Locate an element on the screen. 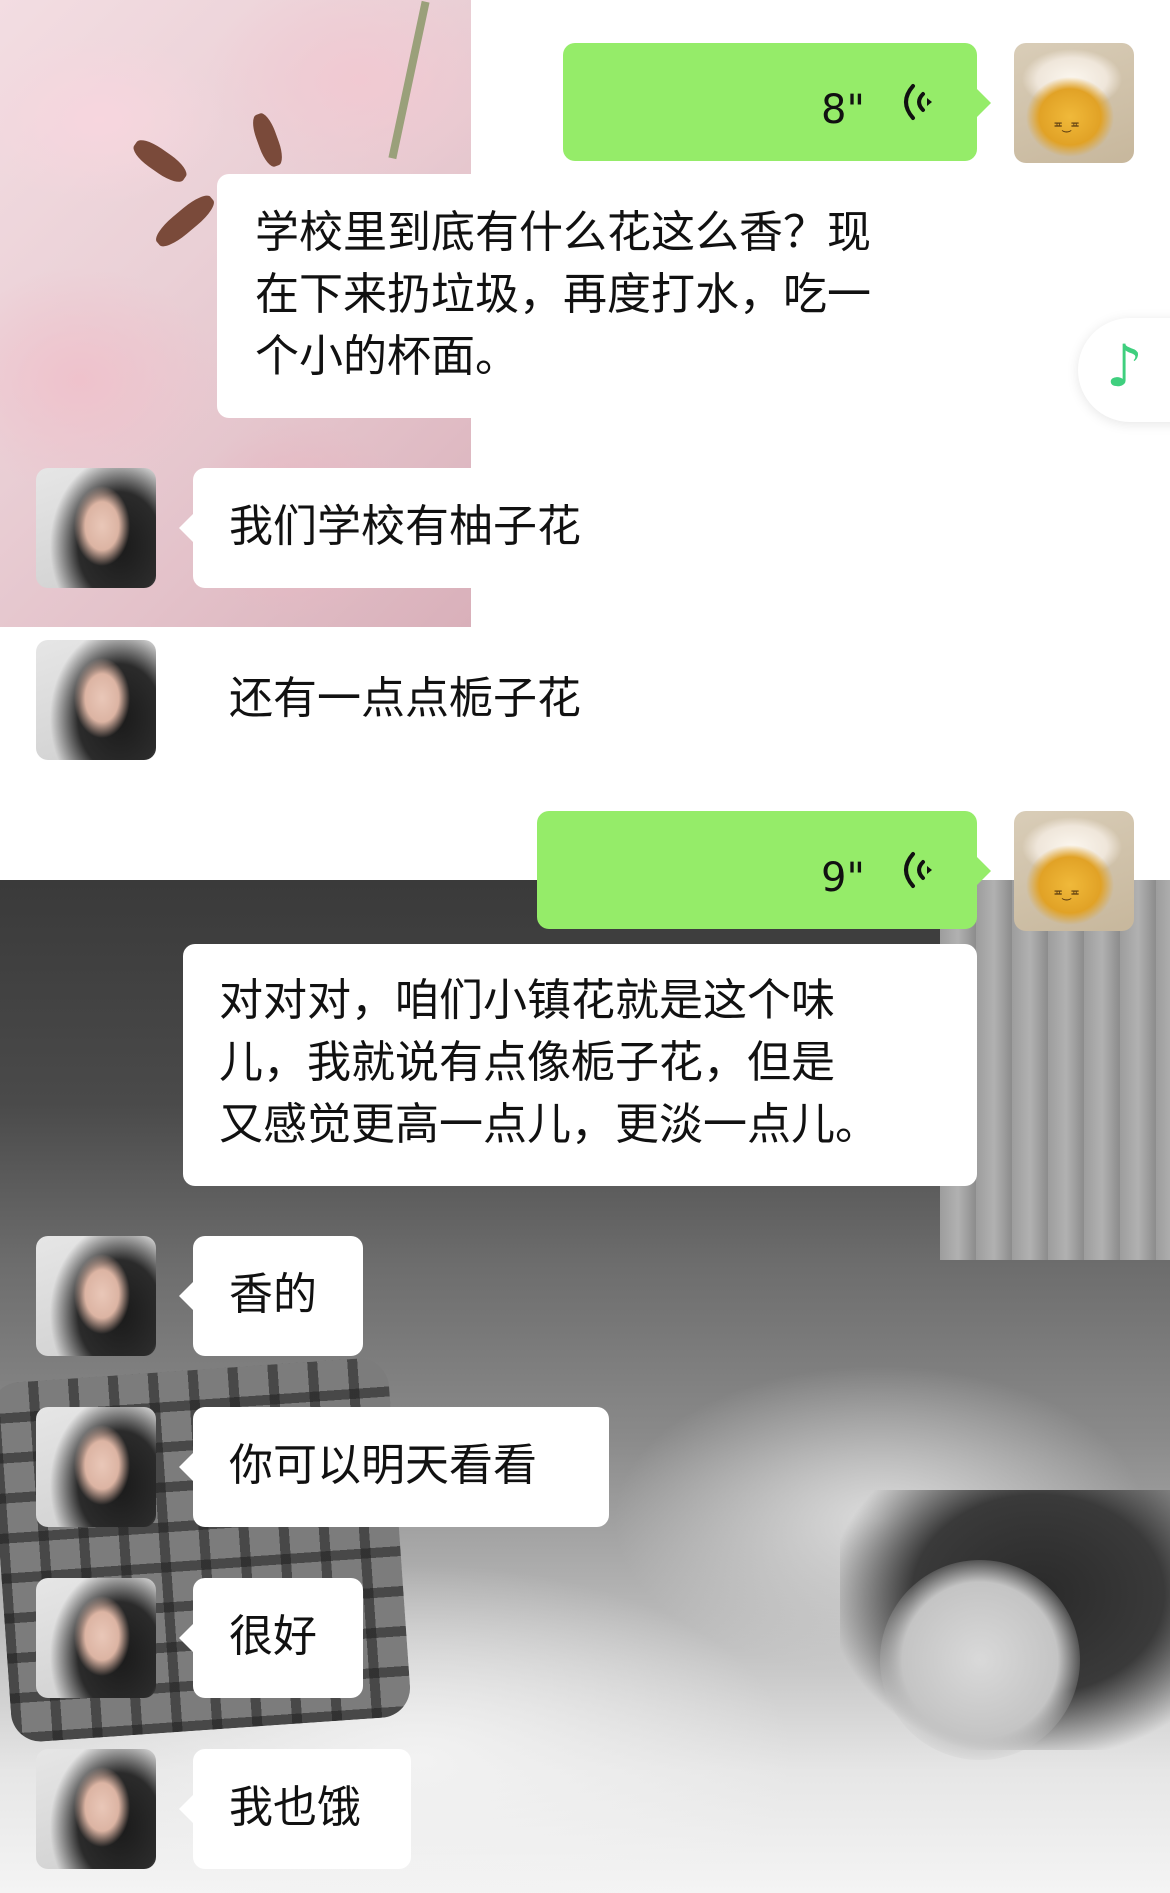 This screenshot has height=1893, width=1170. transcript-line: 个小的杯面。 is located at coordinates (387, 356).